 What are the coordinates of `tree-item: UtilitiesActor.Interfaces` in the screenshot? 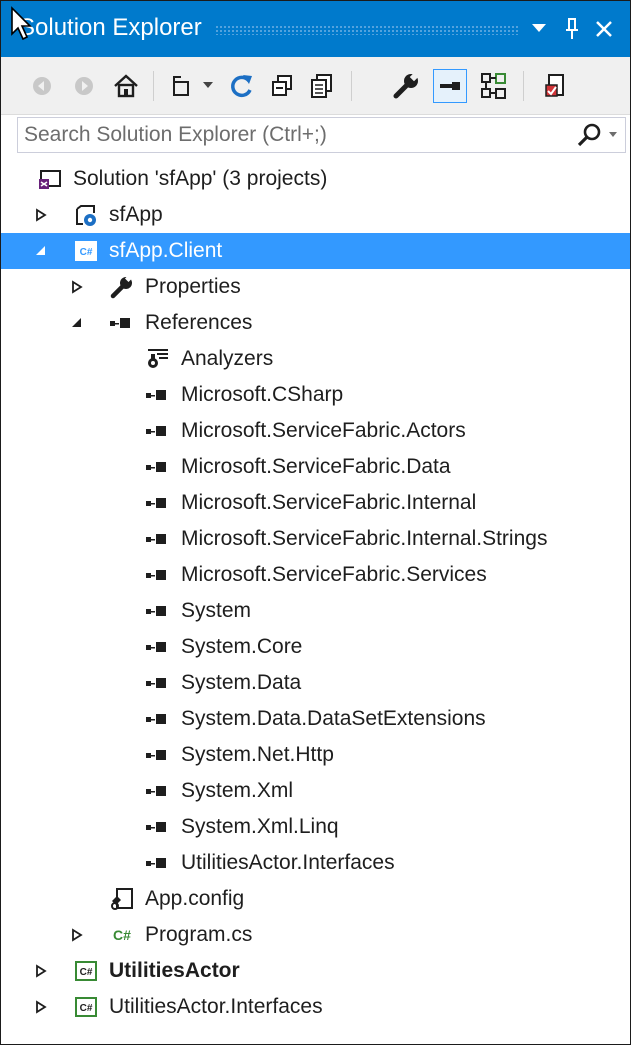 It's located at (315, 863).